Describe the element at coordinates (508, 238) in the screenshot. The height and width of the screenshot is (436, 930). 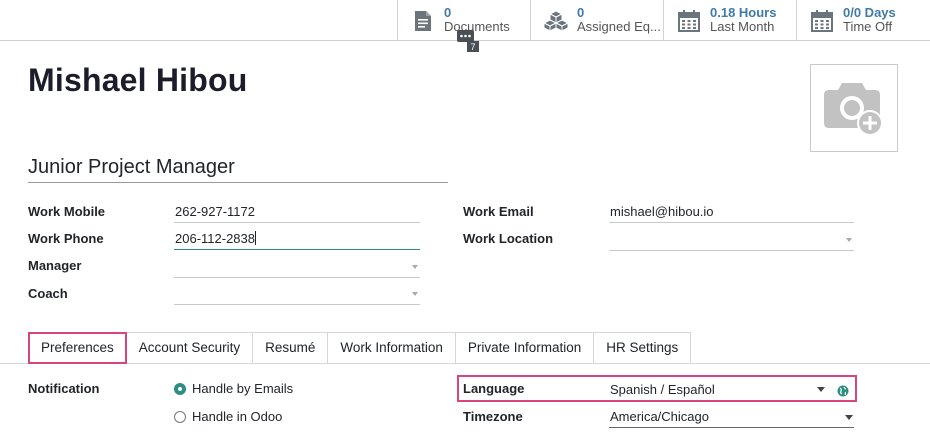
I see `work-location-label: Work Location` at that location.